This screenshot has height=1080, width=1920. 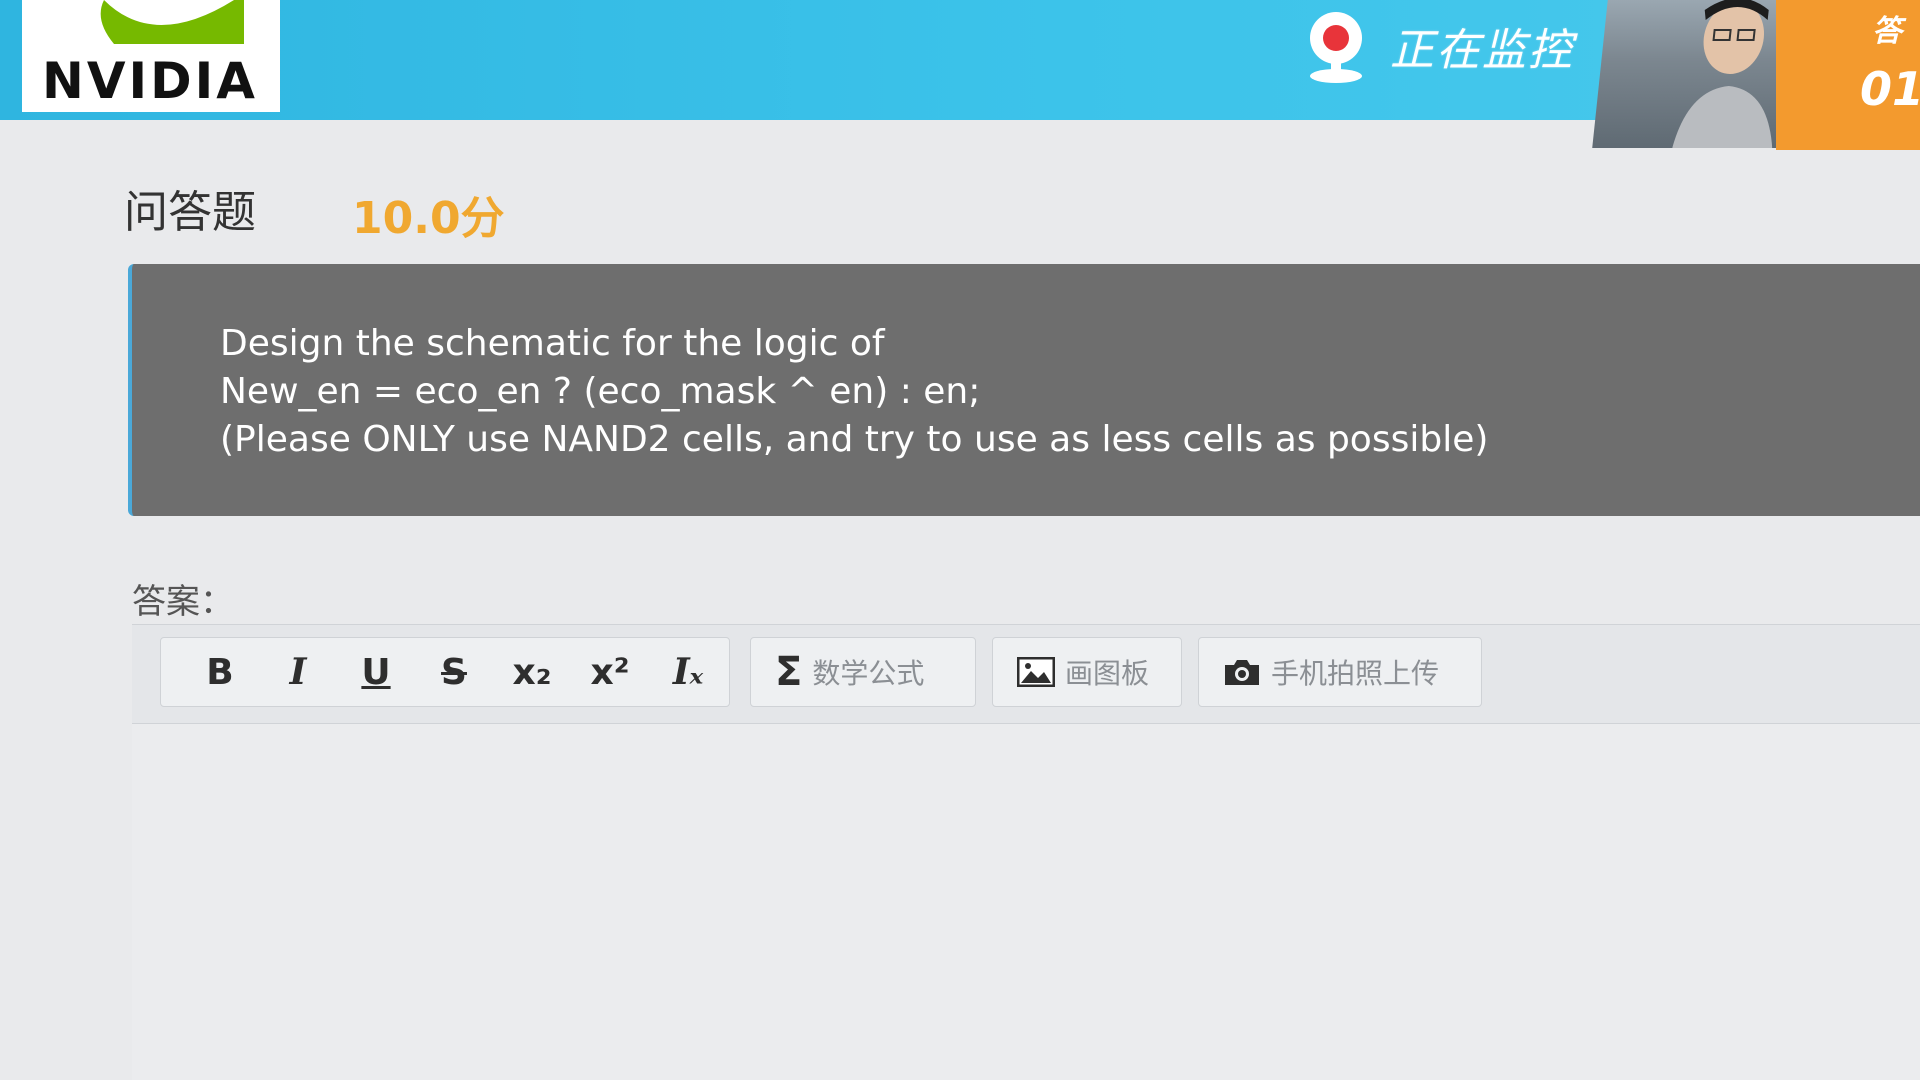 I want to click on question-score: 10.0分, so click(x=428, y=218).